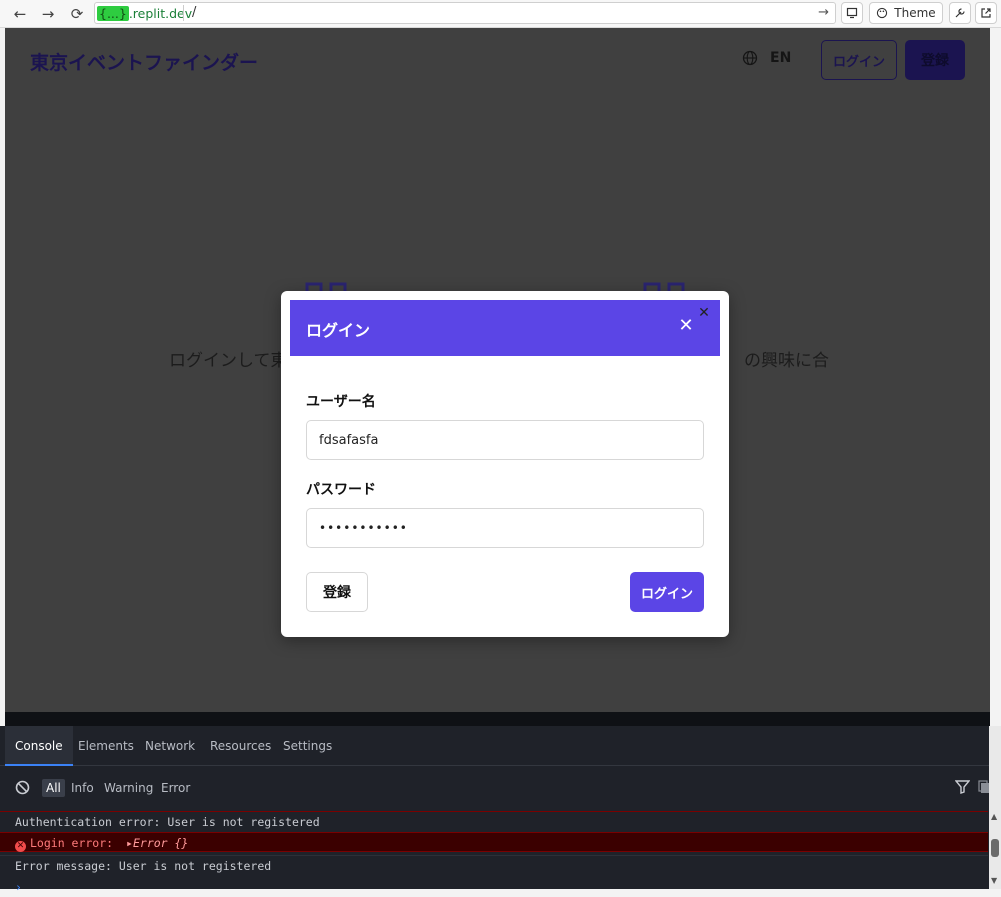 Image resolution: width=1001 pixels, height=897 pixels. What do you see at coordinates (170, 746) in the screenshot?
I see `tab-network: Network` at bounding box center [170, 746].